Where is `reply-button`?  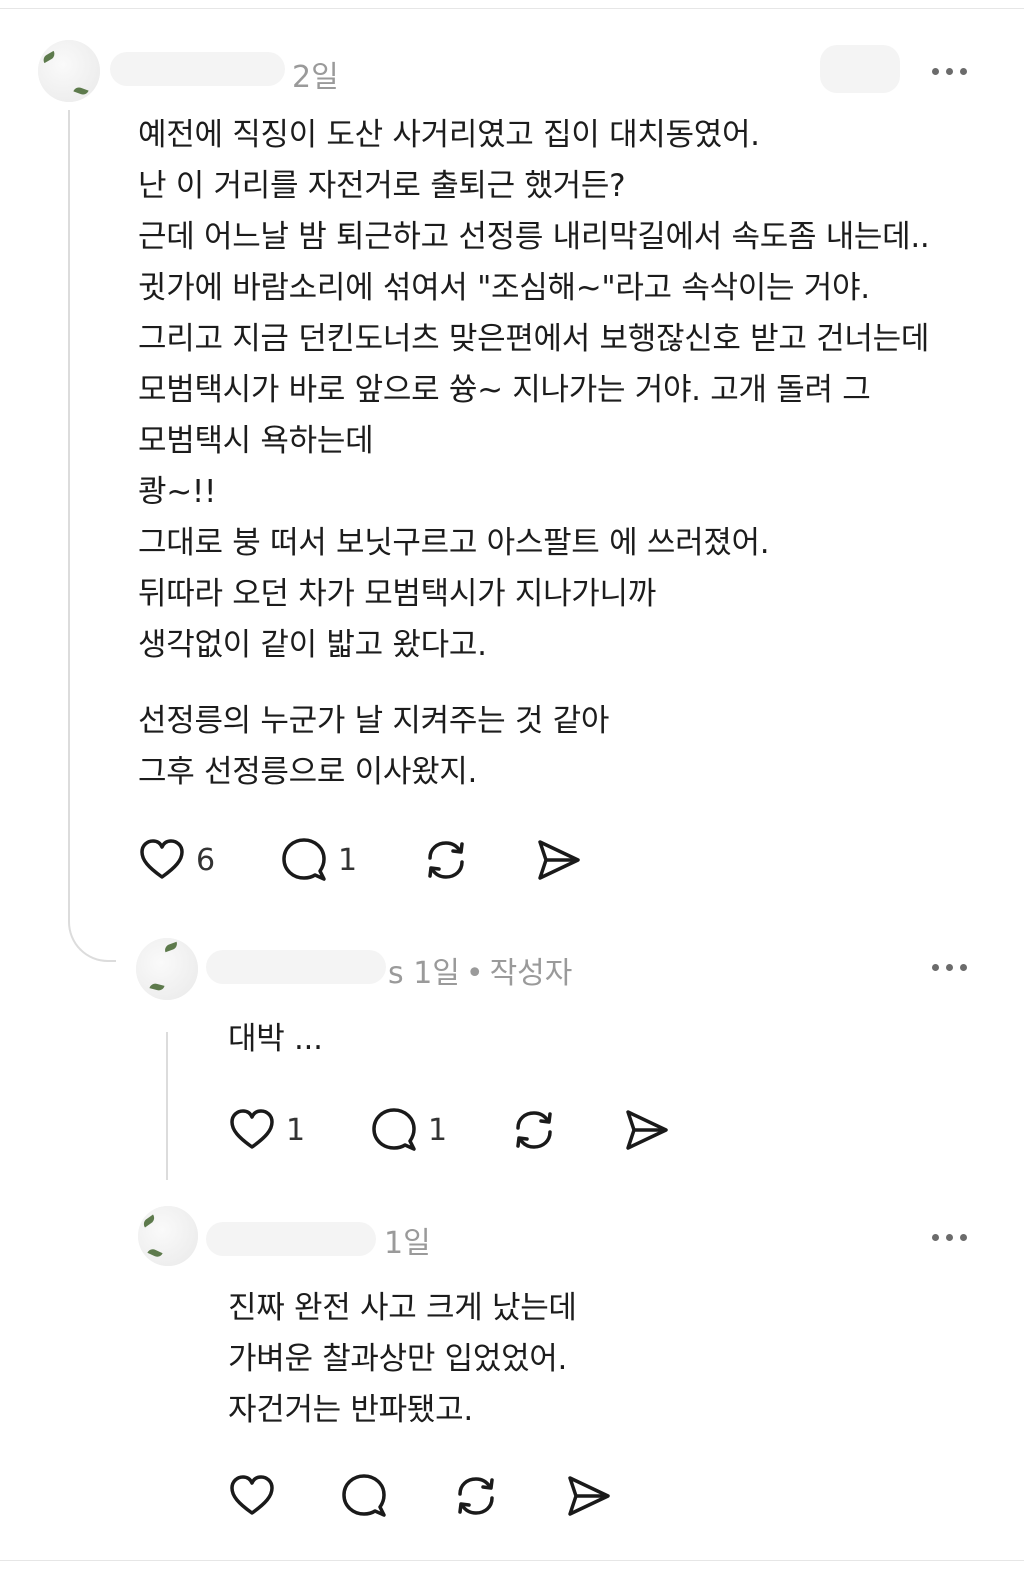
reply-button is located at coordinates (364, 1496).